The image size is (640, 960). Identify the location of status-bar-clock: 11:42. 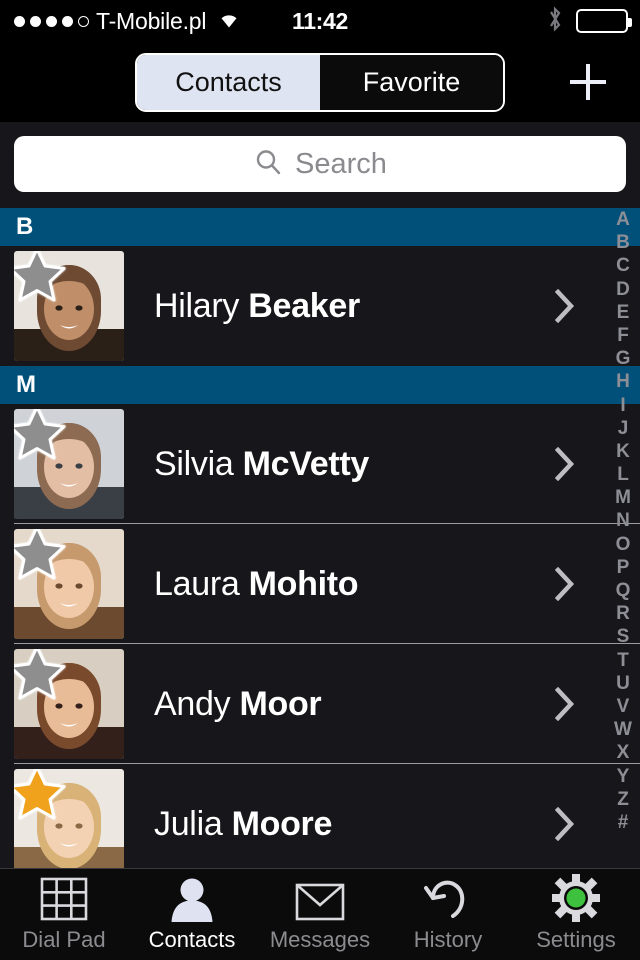
(320, 20).